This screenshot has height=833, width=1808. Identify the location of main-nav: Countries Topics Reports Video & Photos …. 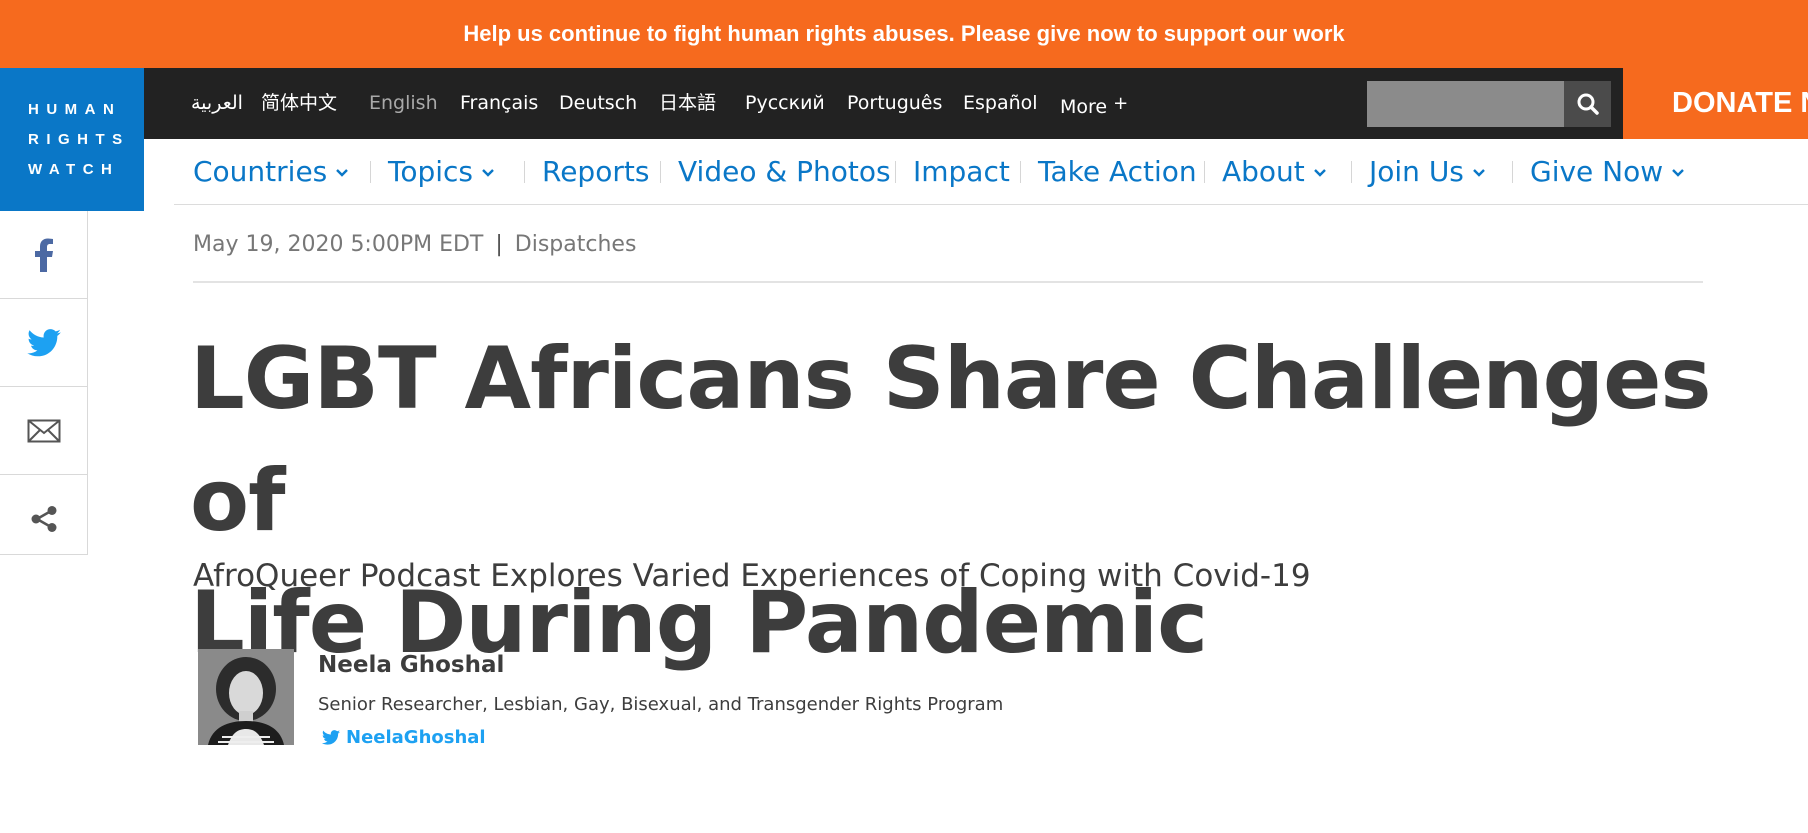
(991, 172).